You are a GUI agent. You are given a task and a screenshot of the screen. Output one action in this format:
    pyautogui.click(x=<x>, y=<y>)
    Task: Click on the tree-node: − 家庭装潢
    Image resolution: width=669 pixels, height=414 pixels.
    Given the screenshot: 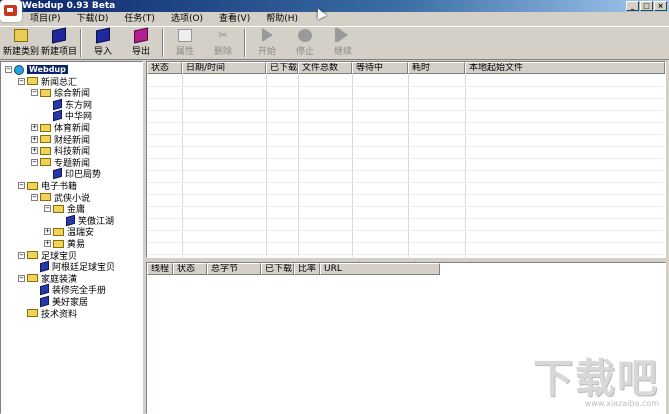 What is the action you would take?
    pyautogui.click(x=47, y=279)
    